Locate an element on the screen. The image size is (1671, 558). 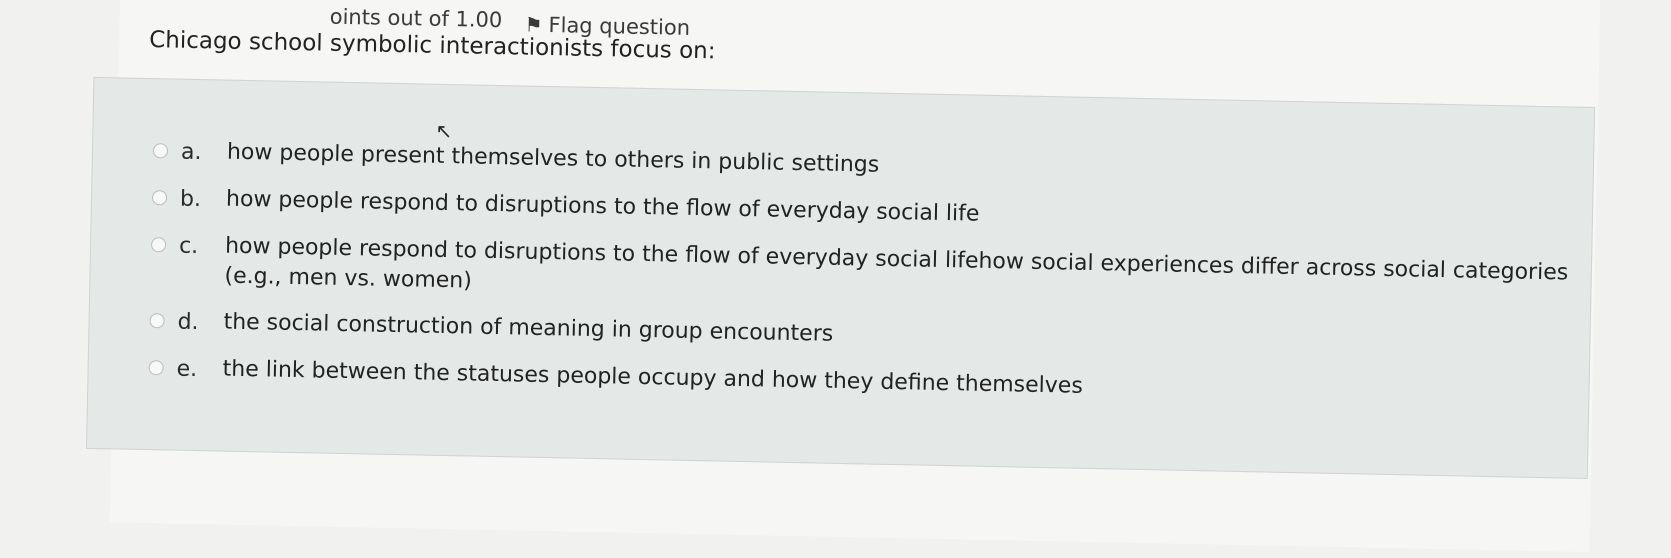
option-letter: c. is located at coordinates (188, 246).